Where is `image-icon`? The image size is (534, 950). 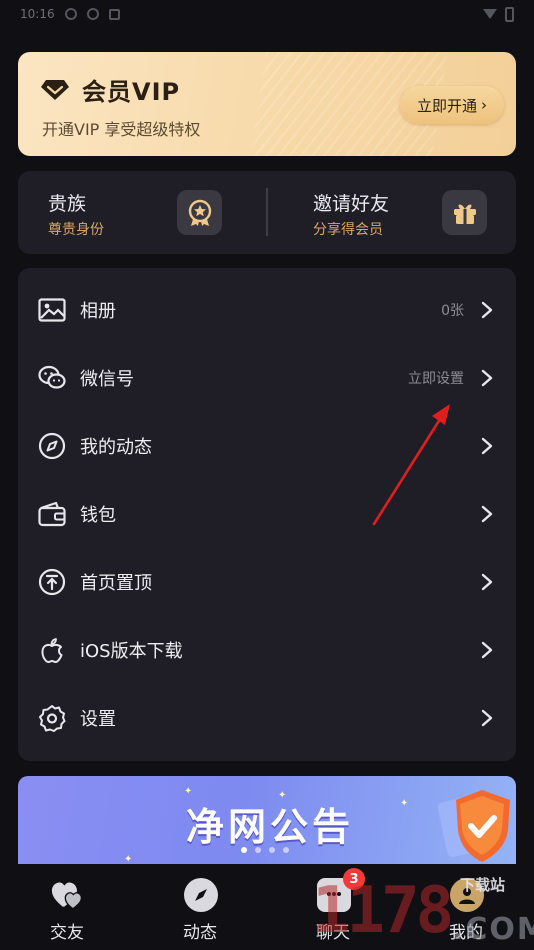
image-icon is located at coordinates (52, 310).